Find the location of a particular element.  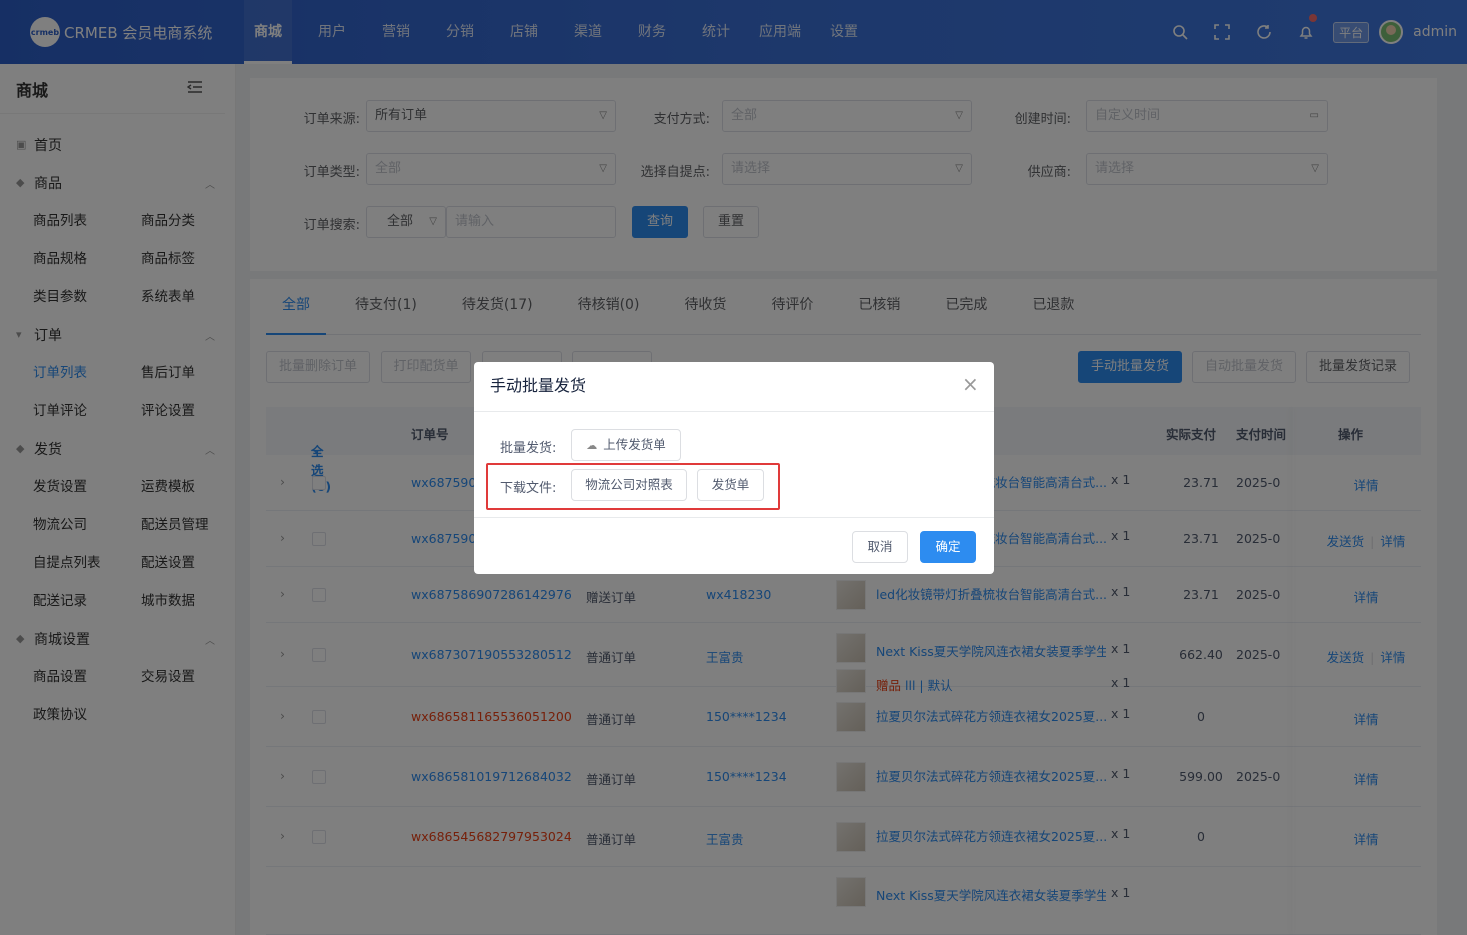

upload-ship-sheet-button: ☁ 上传发货单 is located at coordinates (626, 445).